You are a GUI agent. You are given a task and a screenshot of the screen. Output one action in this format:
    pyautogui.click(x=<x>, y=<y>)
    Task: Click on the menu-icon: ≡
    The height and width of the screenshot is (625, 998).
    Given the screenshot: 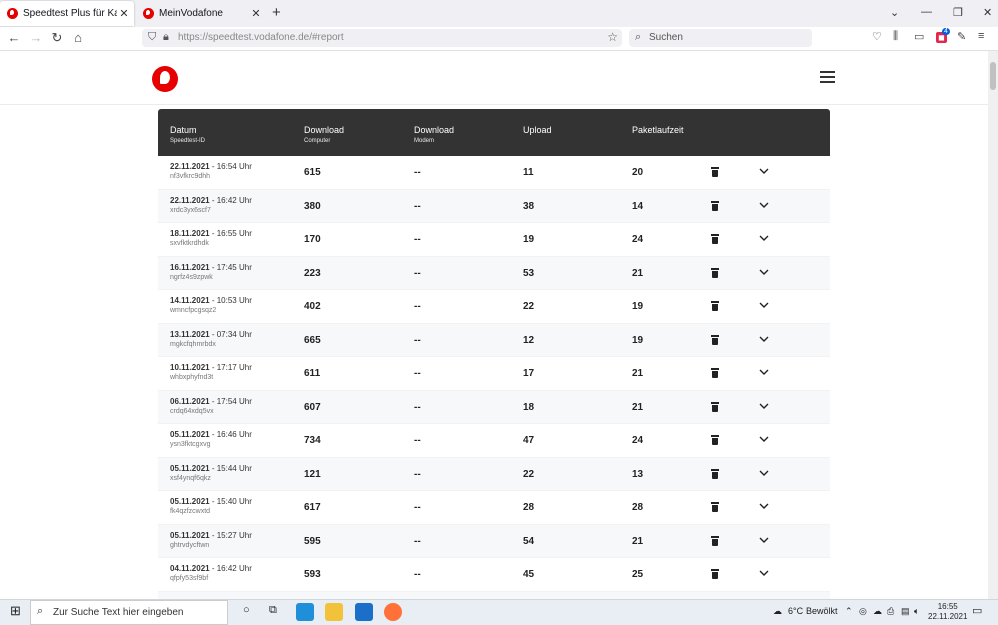 What is the action you would take?
    pyautogui.click(x=981, y=36)
    